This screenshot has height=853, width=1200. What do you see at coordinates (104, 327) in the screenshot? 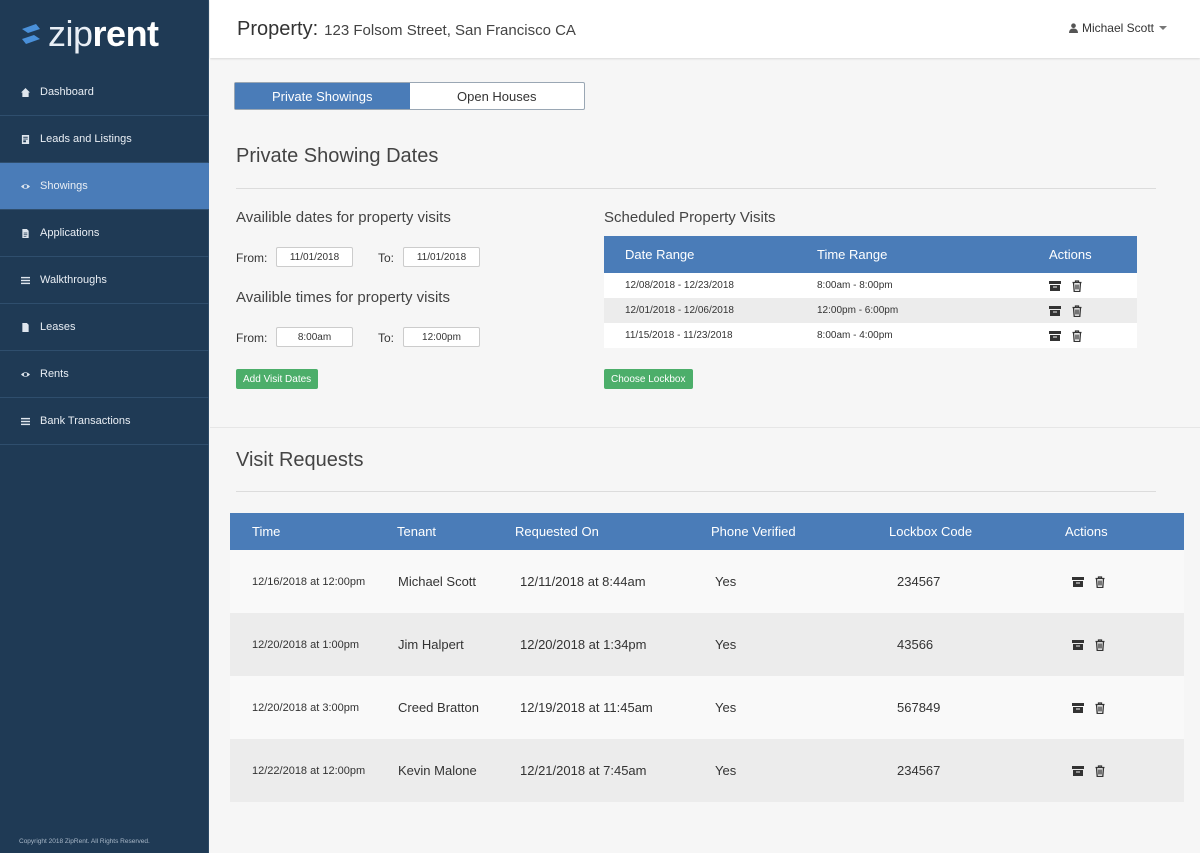
I see `sidebar-item-leases: Leases` at bounding box center [104, 327].